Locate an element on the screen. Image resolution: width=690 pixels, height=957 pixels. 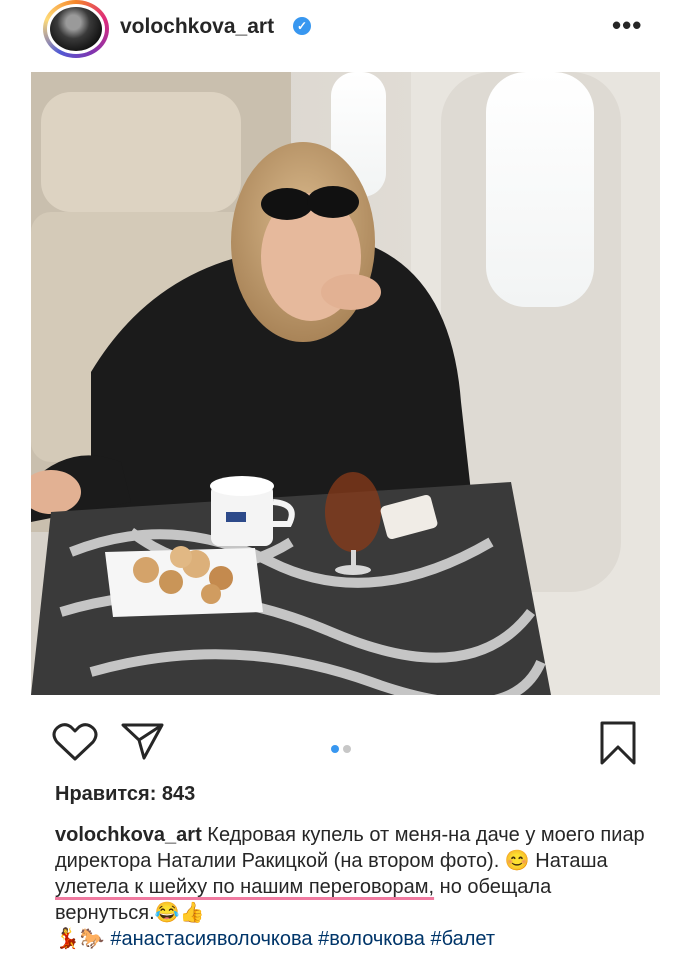
carousel-indicator is located at coordinates (343, 749).